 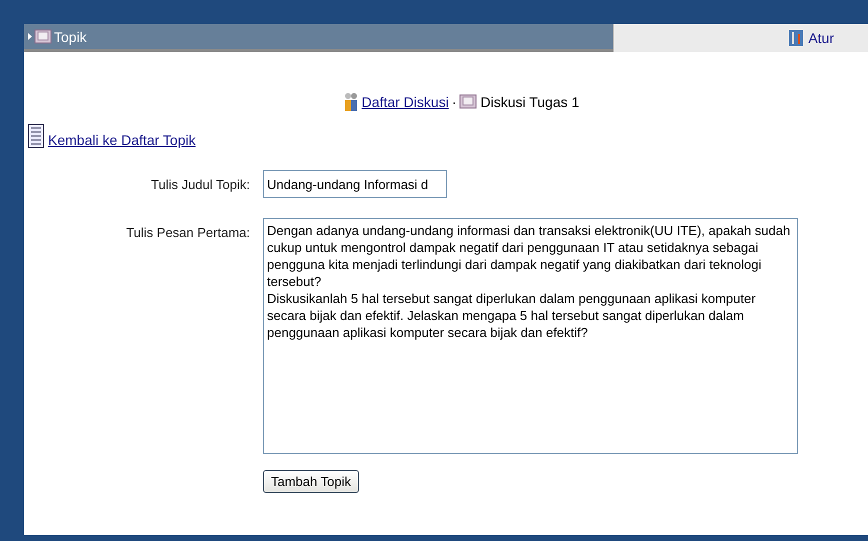 What do you see at coordinates (70, 36) in the screenshot?
I see `section-title: Topik` at bounding box center [70, 36].